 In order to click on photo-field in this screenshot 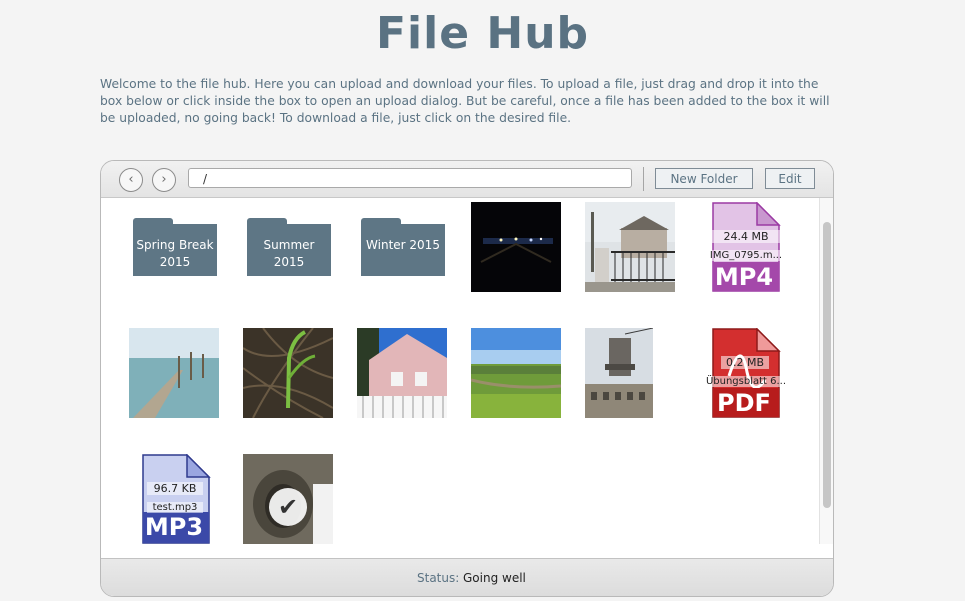, I will do `click(516, 373)`.